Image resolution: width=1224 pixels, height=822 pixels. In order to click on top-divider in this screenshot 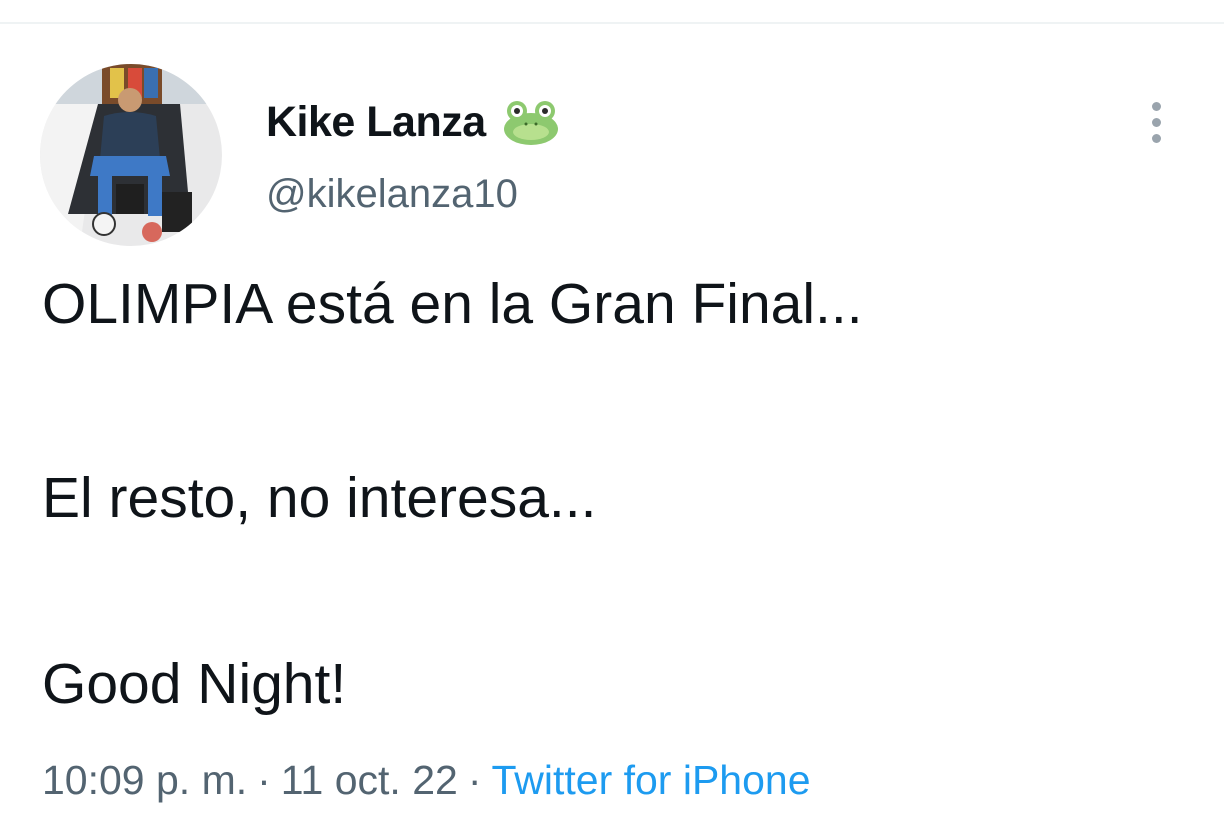, I will do `click(612, 23)`.